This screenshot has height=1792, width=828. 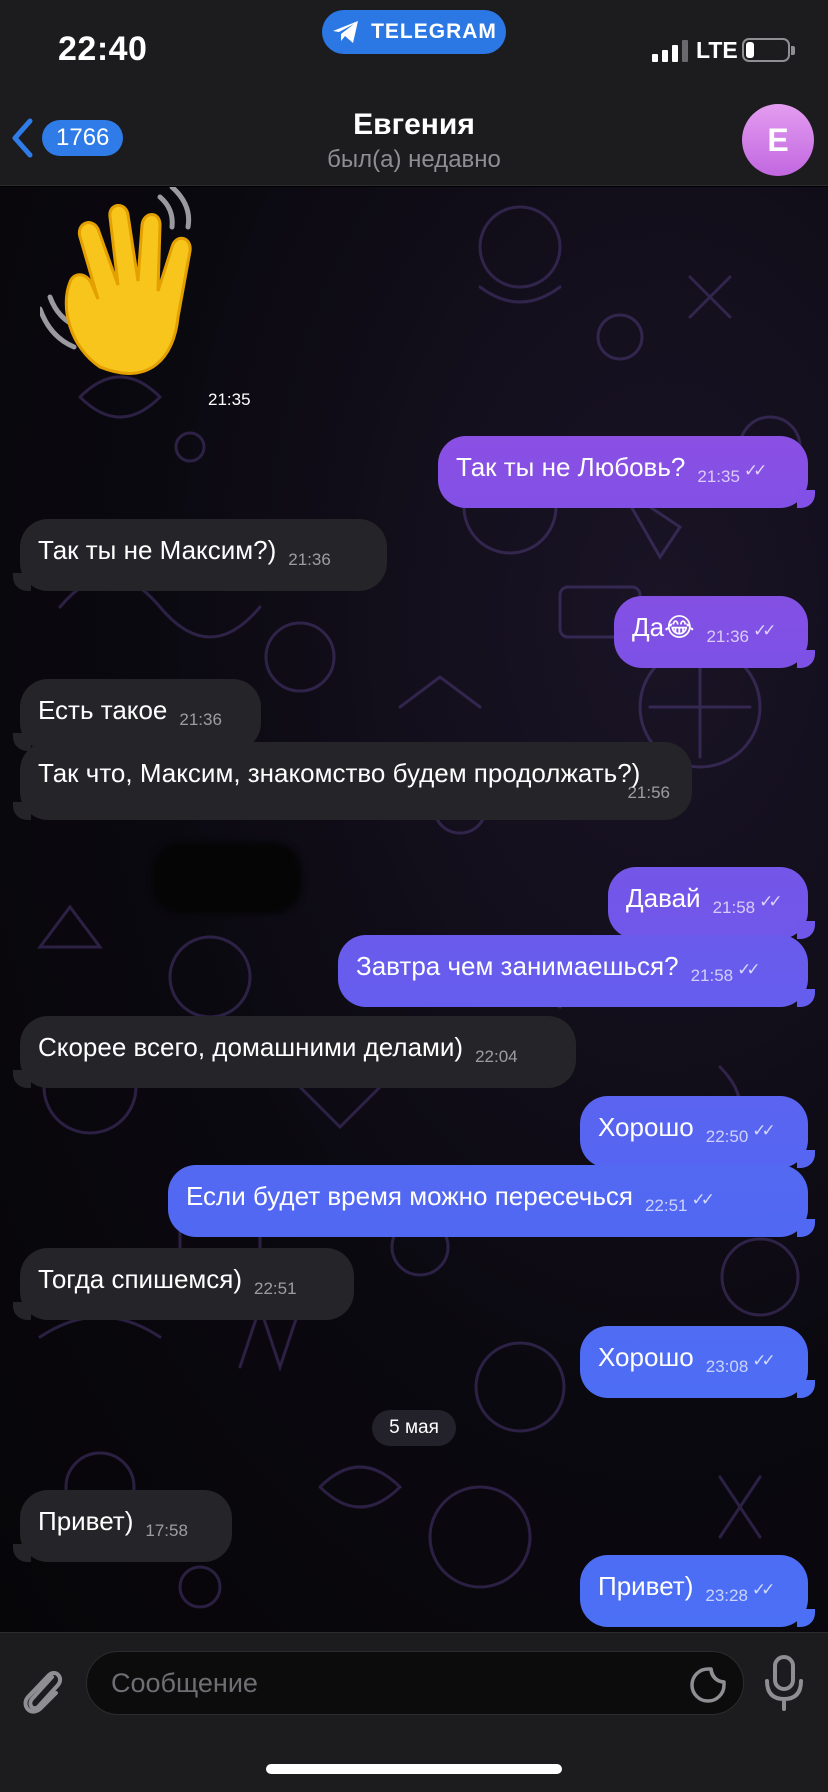 I want to click on message-field, so click(x=415, y=1683).